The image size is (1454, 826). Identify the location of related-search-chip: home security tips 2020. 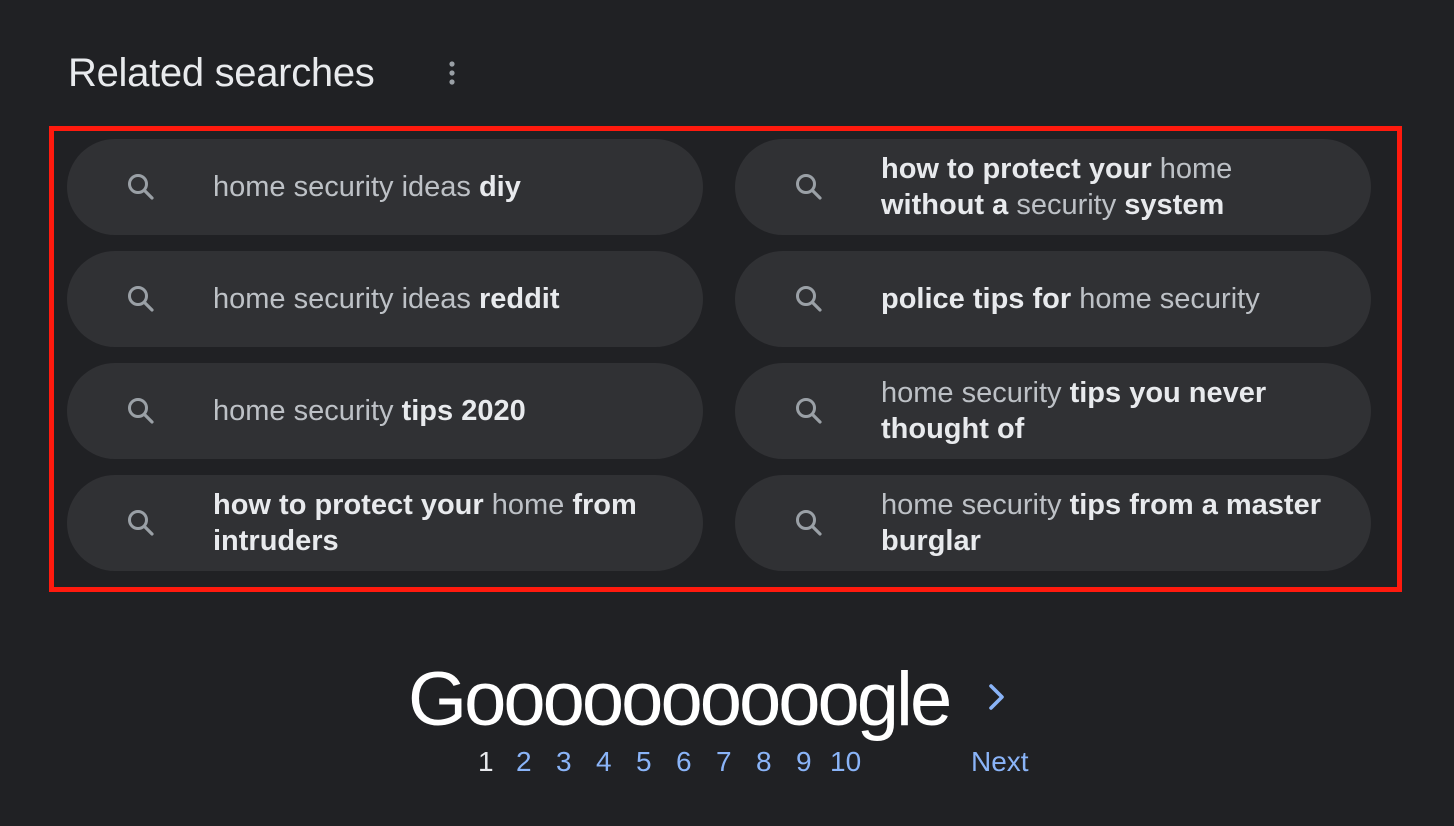
(385, 411).